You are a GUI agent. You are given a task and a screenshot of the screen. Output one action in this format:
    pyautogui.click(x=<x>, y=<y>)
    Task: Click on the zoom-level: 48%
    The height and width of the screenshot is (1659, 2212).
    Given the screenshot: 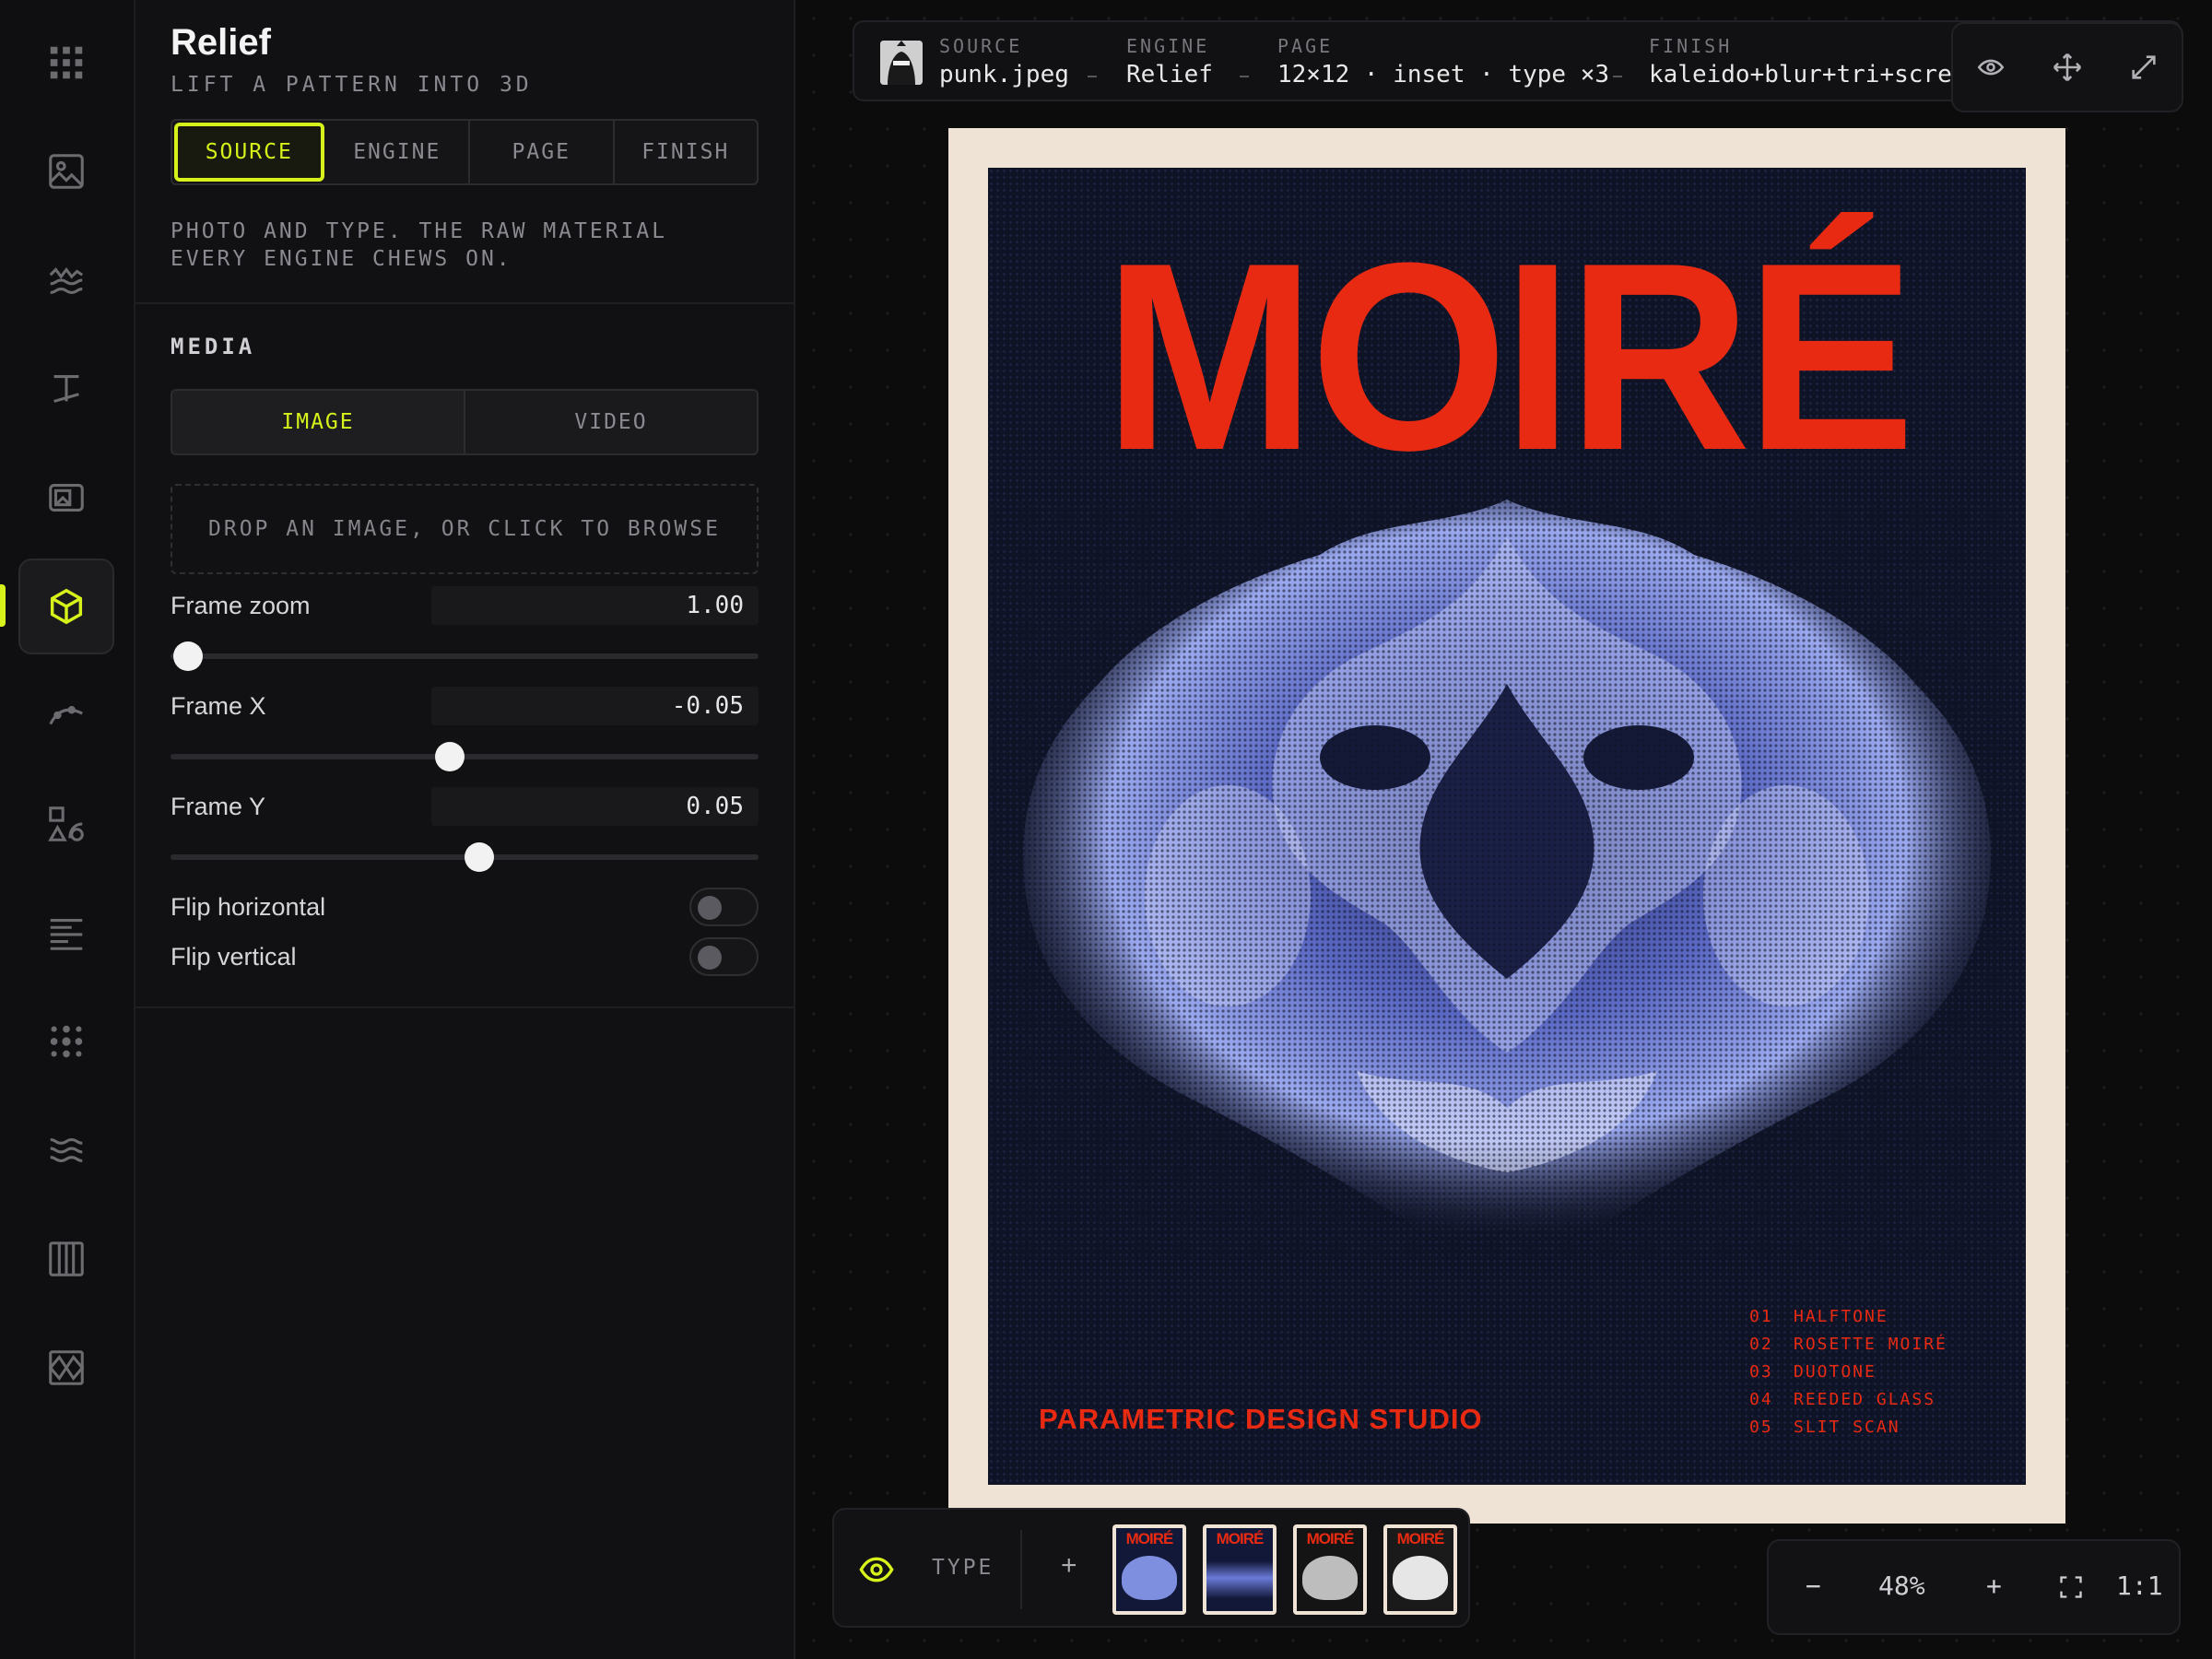 What is the action you would take?
    pyautogui.click(x=1901, y=1586)
    